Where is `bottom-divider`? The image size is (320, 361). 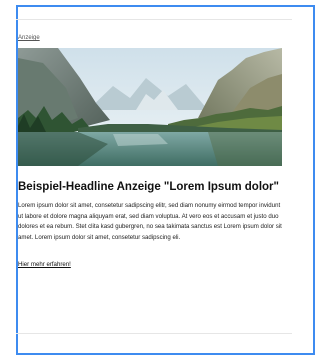 bottom-divider is located at coordinates (154, 333).